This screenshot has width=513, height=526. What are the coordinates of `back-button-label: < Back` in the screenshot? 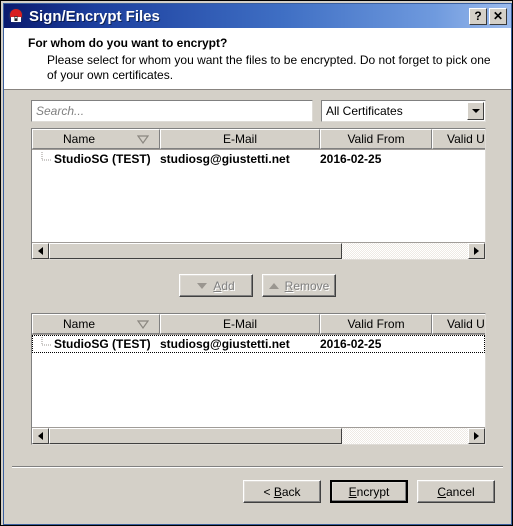 It's located at (282, 491).